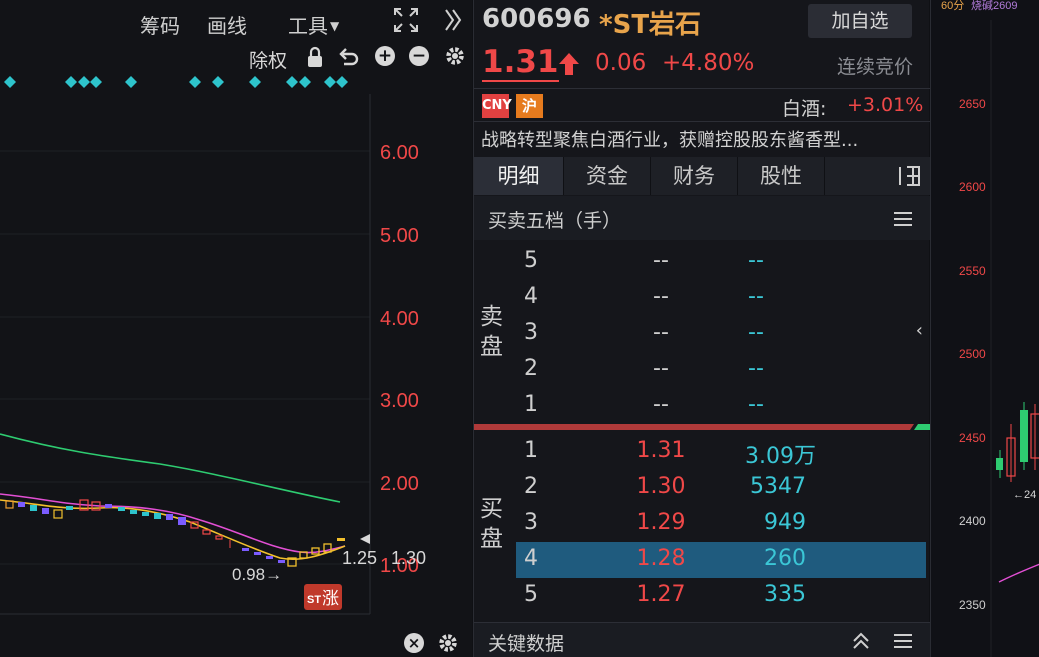  I want to click on sector-name: 白酒:, so click(804, 107).